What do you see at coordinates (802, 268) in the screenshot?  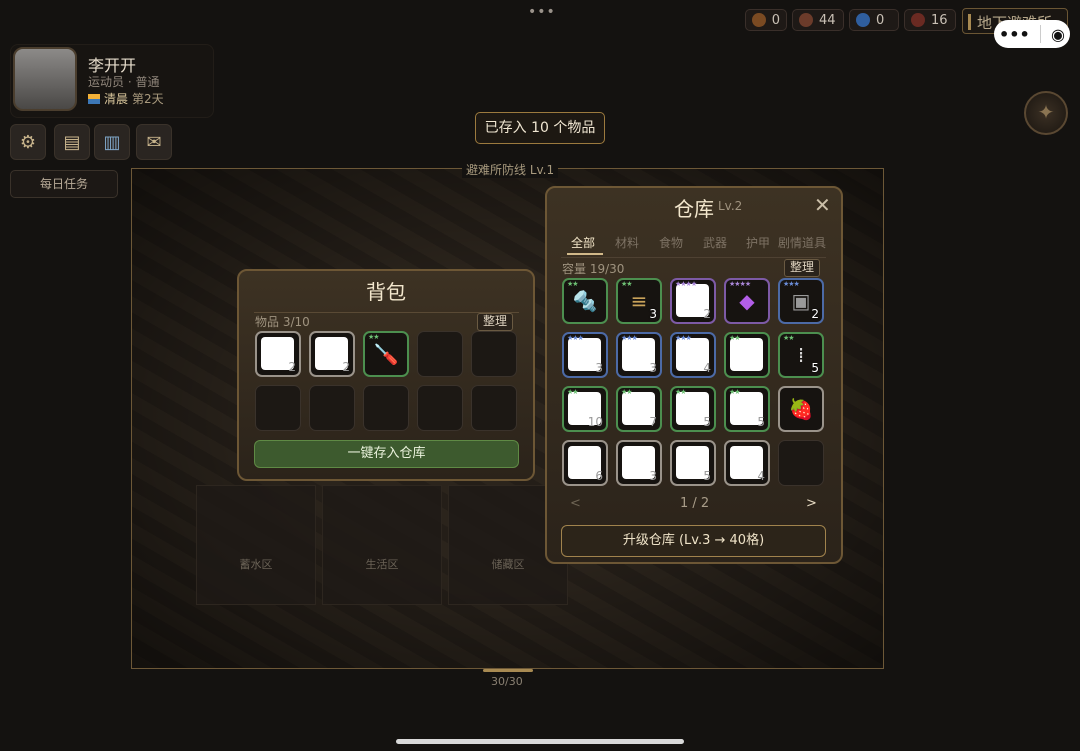 I see `warehouse-sort-button: 整理` at bounding box center [802, 268].